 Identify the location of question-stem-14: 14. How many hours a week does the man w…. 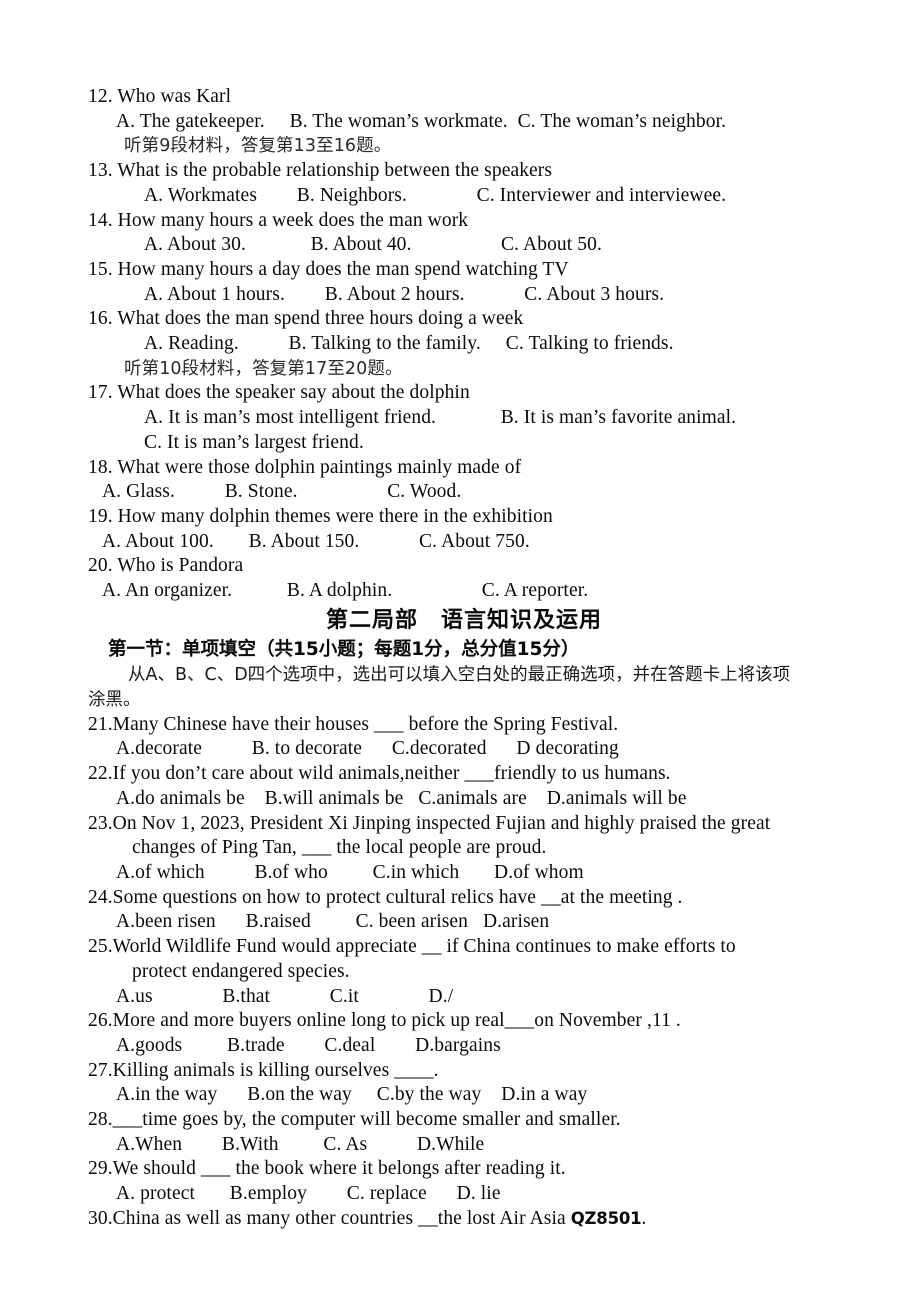
(278, 220).